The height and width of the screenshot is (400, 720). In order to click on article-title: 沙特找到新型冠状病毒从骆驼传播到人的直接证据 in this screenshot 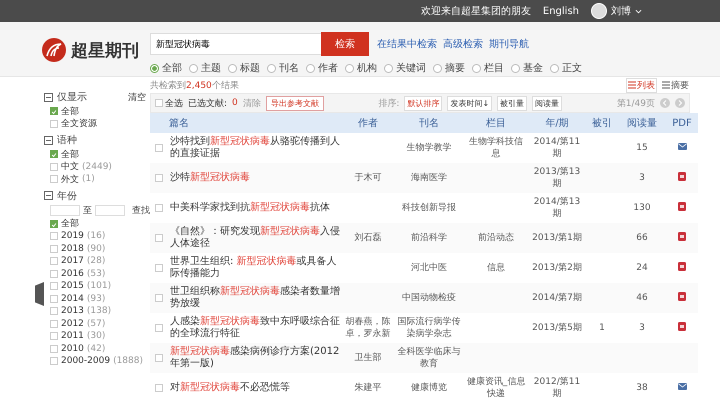, I will do `click(255, 148)`.